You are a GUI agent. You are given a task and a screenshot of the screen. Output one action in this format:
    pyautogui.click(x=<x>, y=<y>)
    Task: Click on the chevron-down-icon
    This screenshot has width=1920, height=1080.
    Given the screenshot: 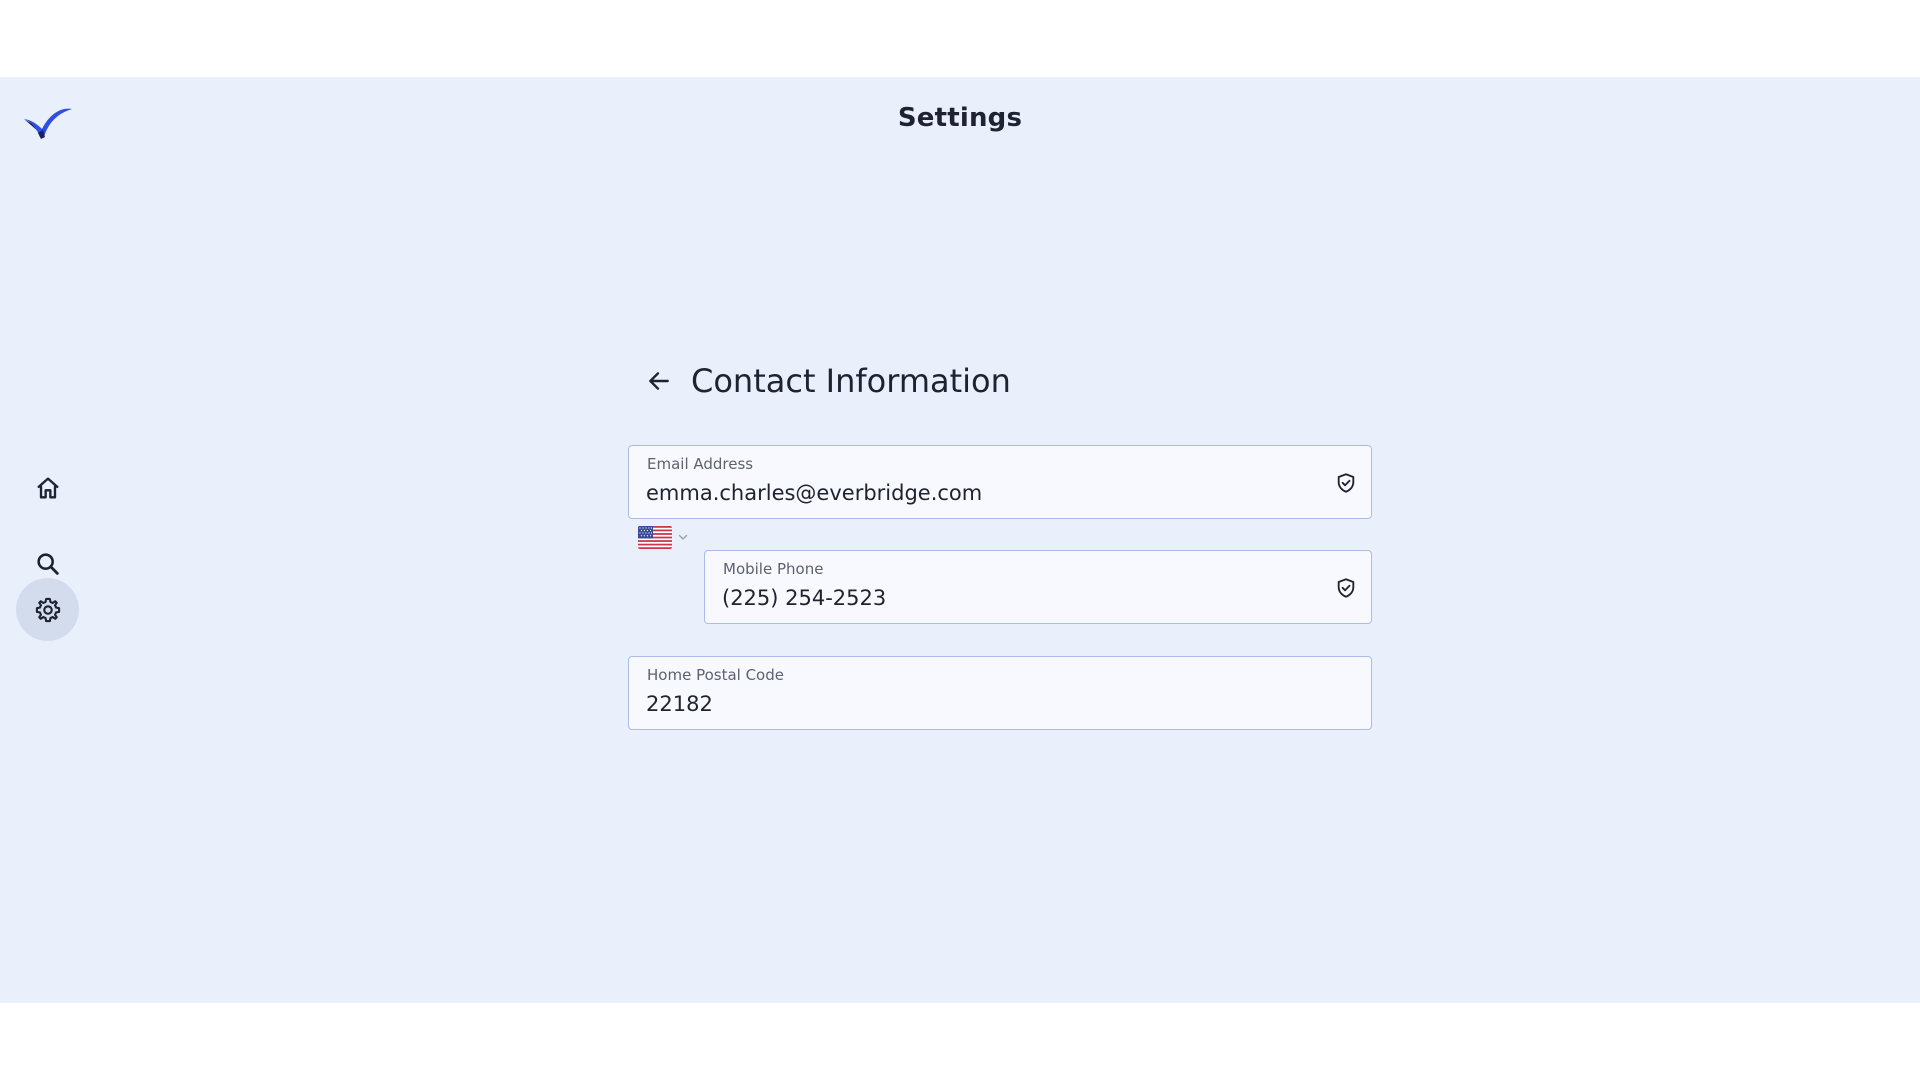 What is the action you would take?
    pyautogui.click(x=683, y=537)
    